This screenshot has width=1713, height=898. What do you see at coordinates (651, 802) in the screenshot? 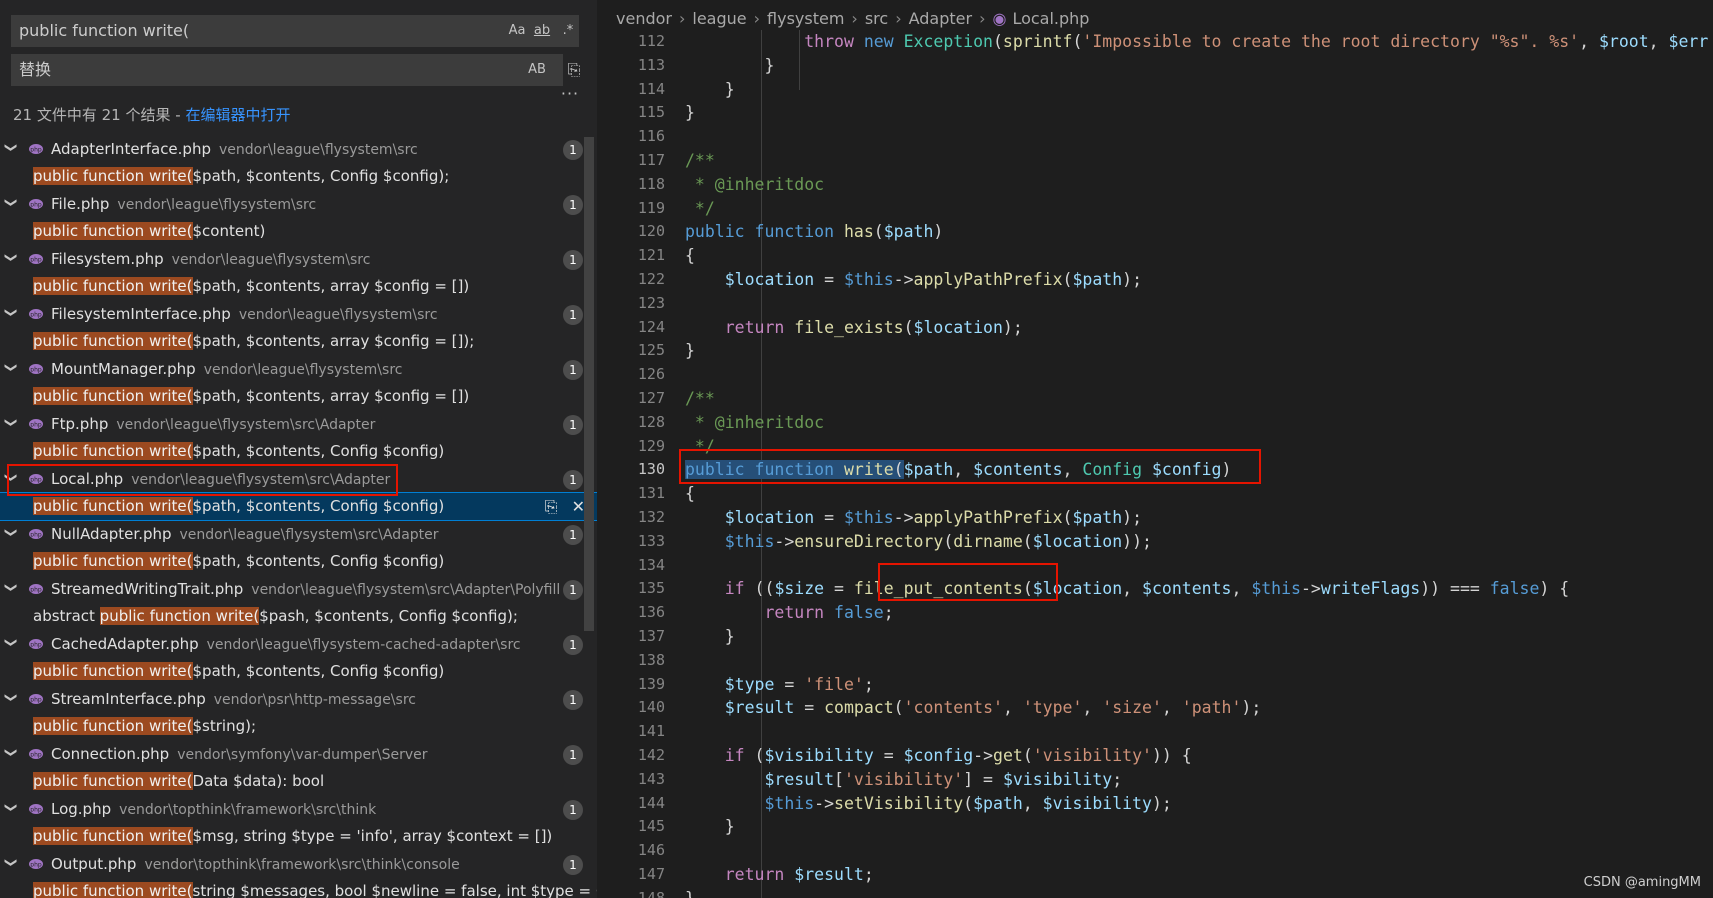
I see `line-number: 144` at bounding box center [651, 802].